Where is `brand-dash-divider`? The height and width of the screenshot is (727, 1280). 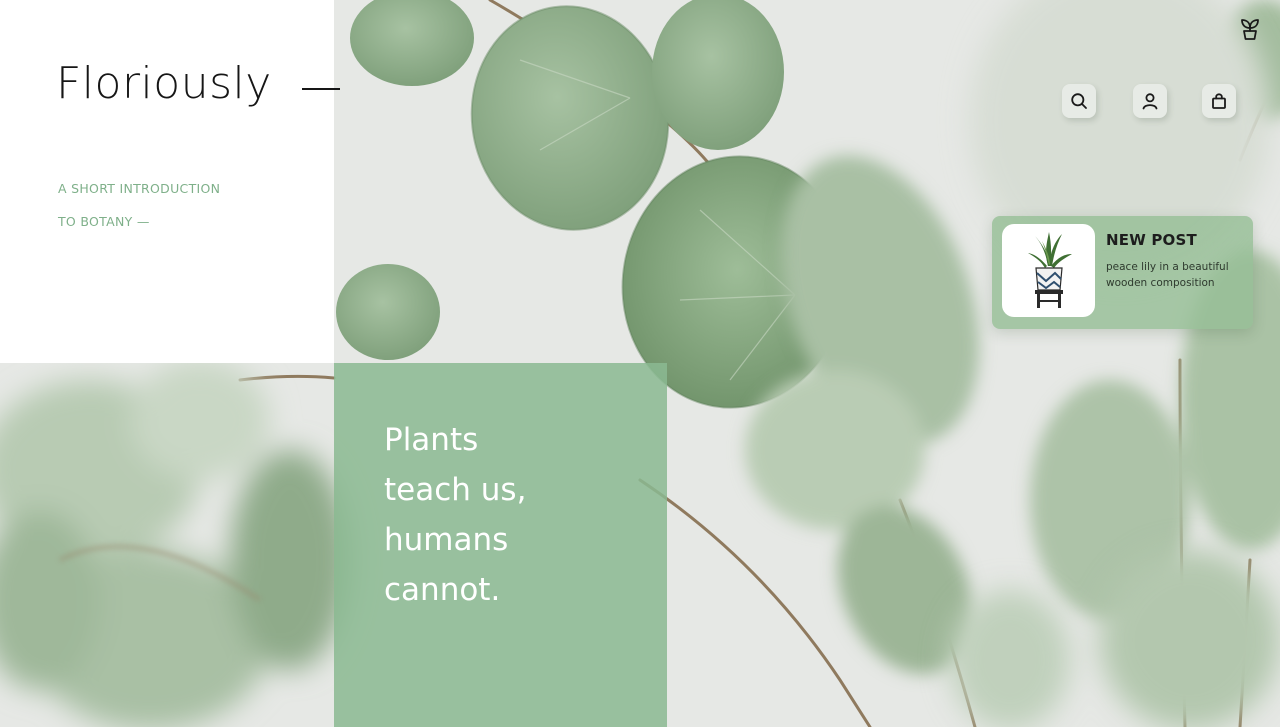 brand-dash-divider is located at coordinates (321, 89).